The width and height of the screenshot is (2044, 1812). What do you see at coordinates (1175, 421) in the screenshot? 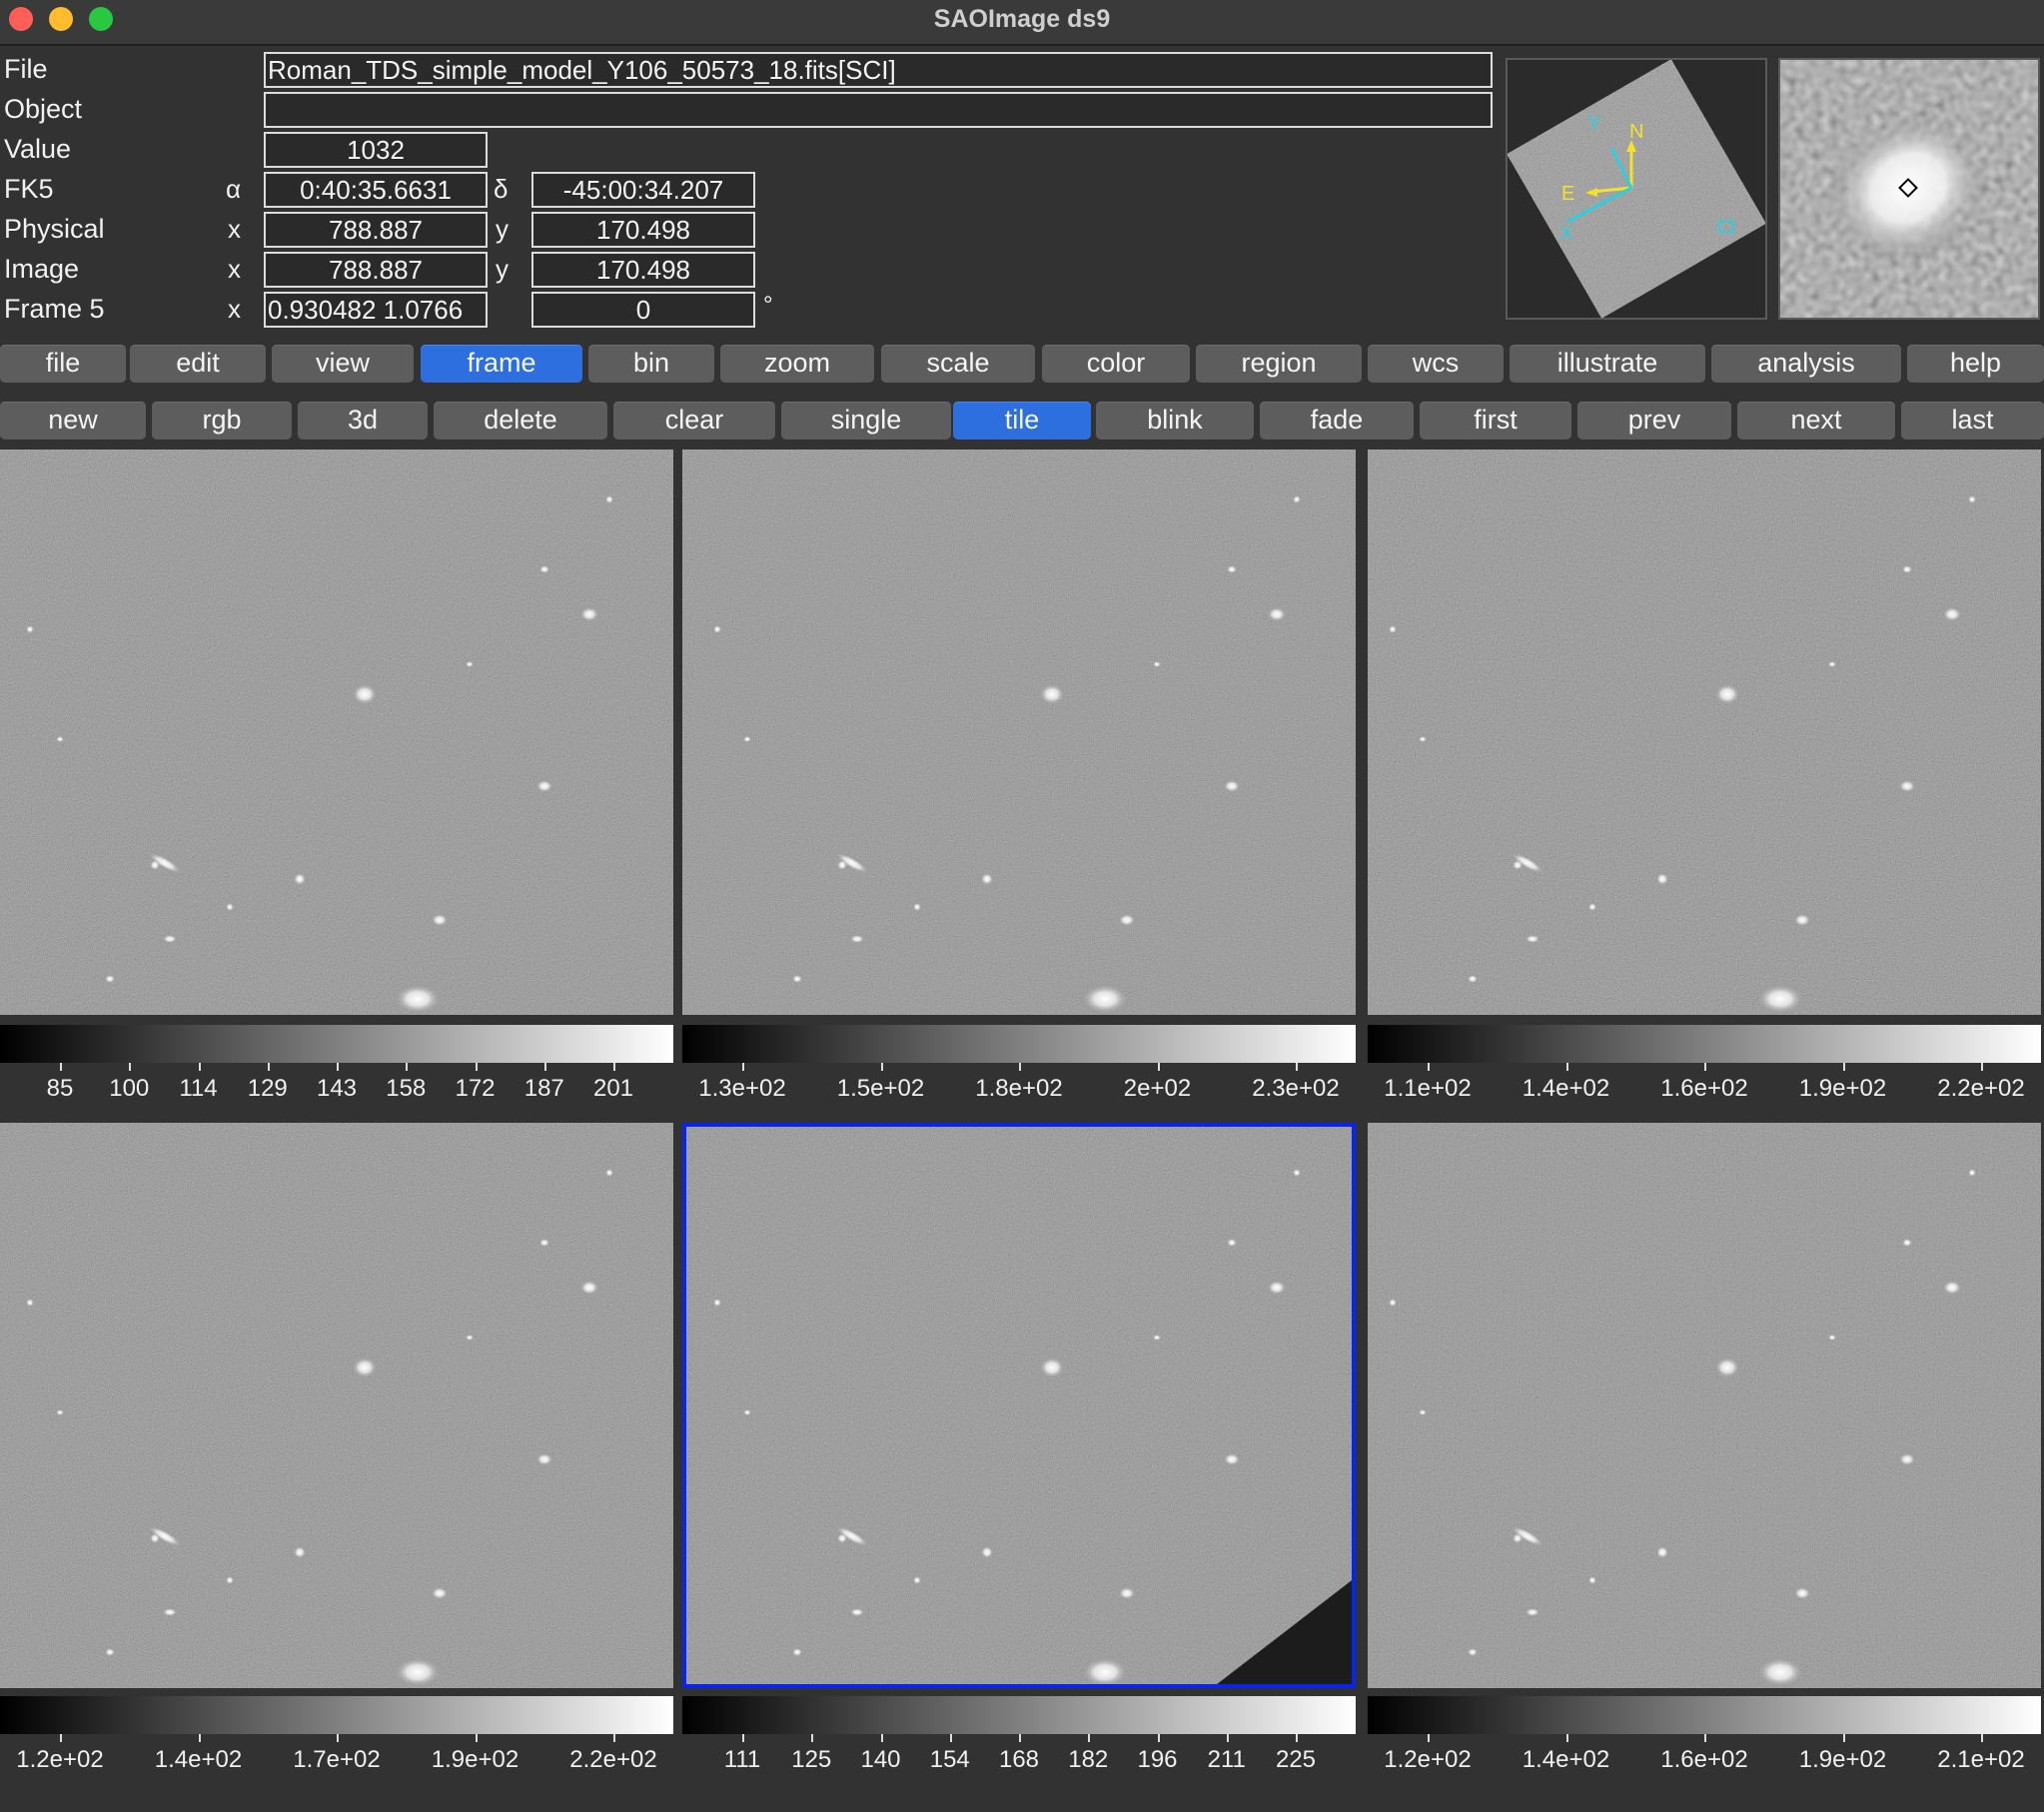
I see `frame-blink-button: blink` at bounding box center [1175, 421].